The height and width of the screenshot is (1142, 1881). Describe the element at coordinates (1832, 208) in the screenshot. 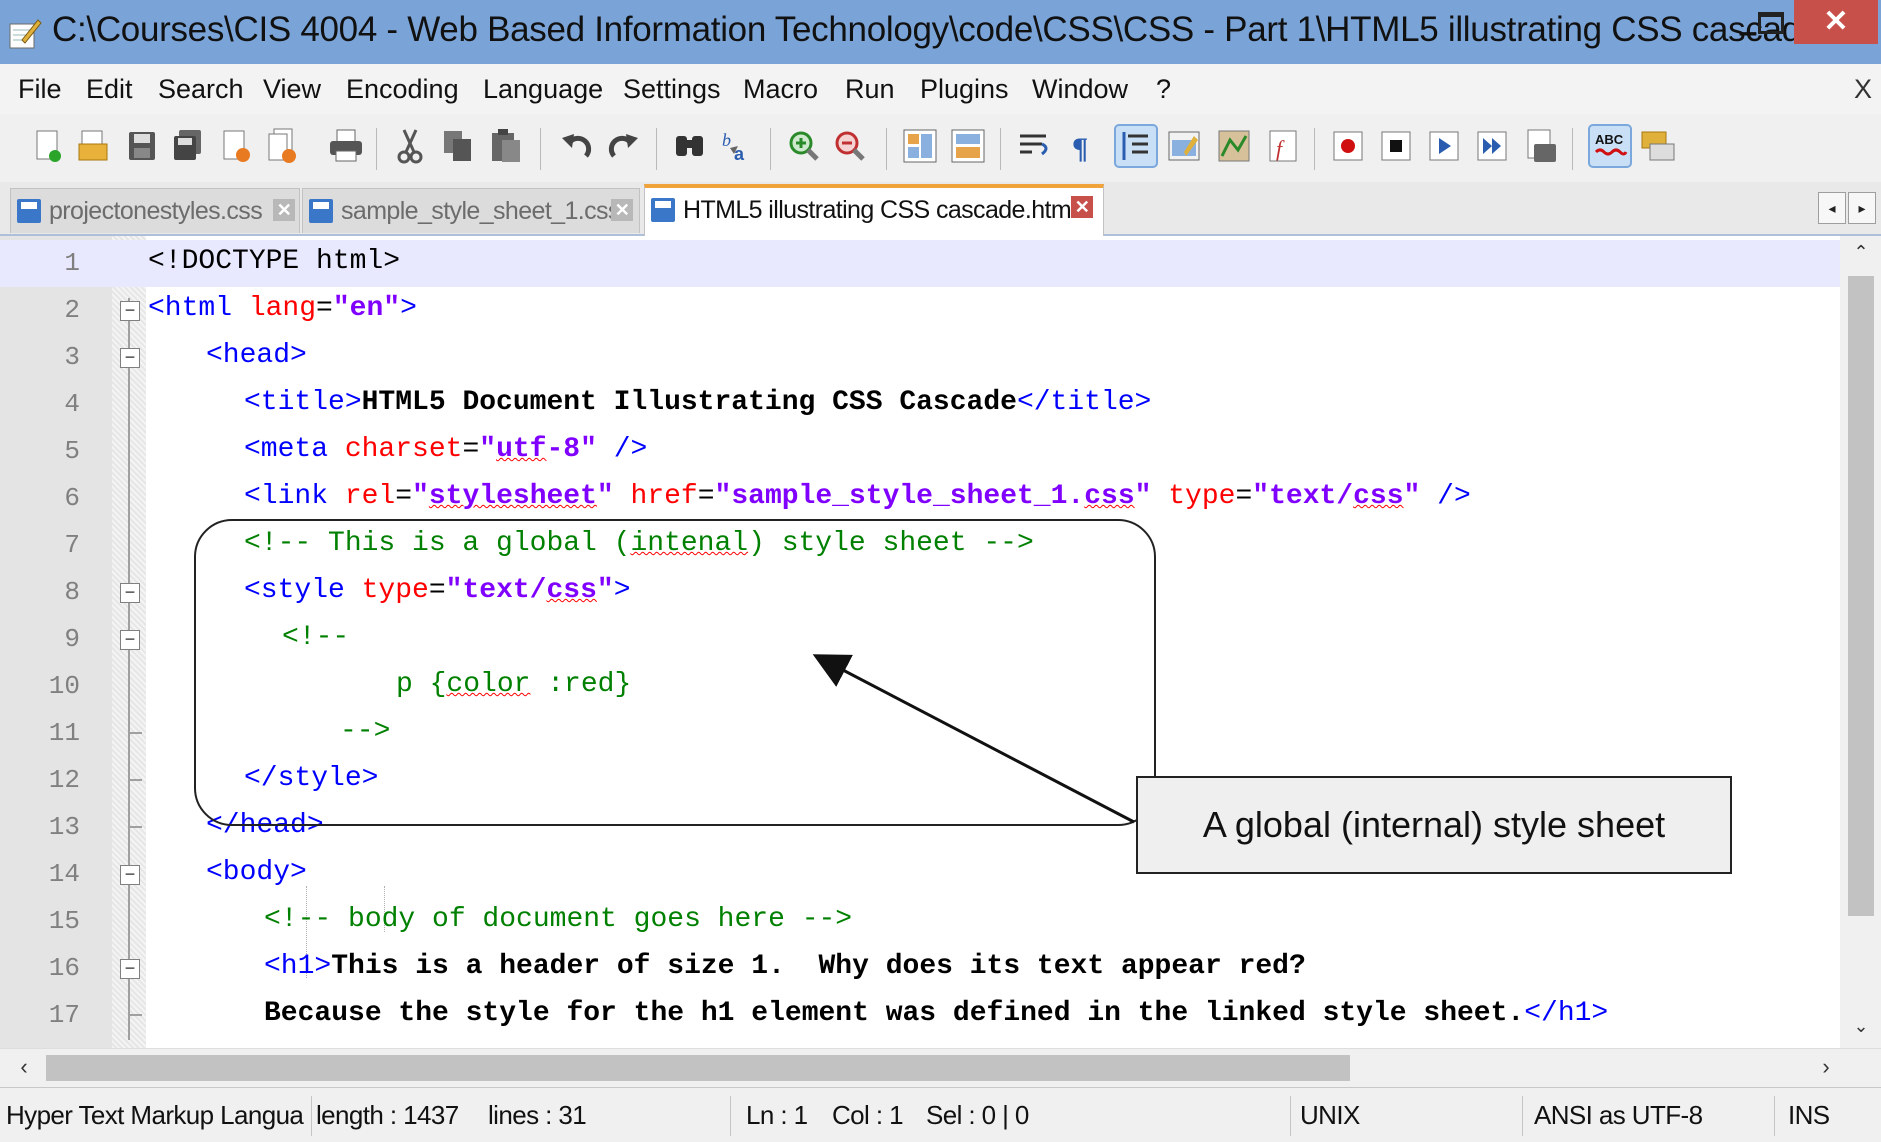

I see `tab-scroll-left-button: ◂` at that location.